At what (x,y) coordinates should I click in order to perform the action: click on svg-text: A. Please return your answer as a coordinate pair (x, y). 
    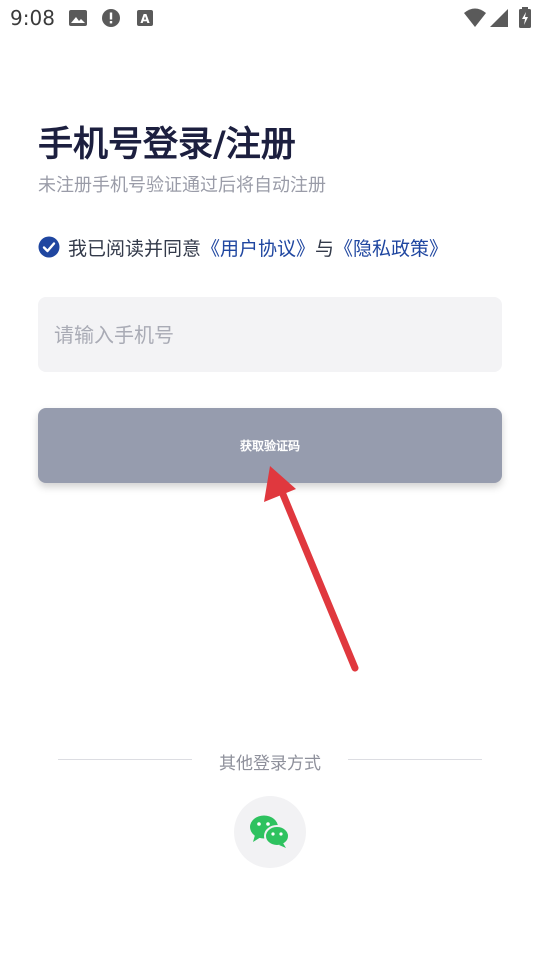
    Looking at the image, I should click on (145, 19).